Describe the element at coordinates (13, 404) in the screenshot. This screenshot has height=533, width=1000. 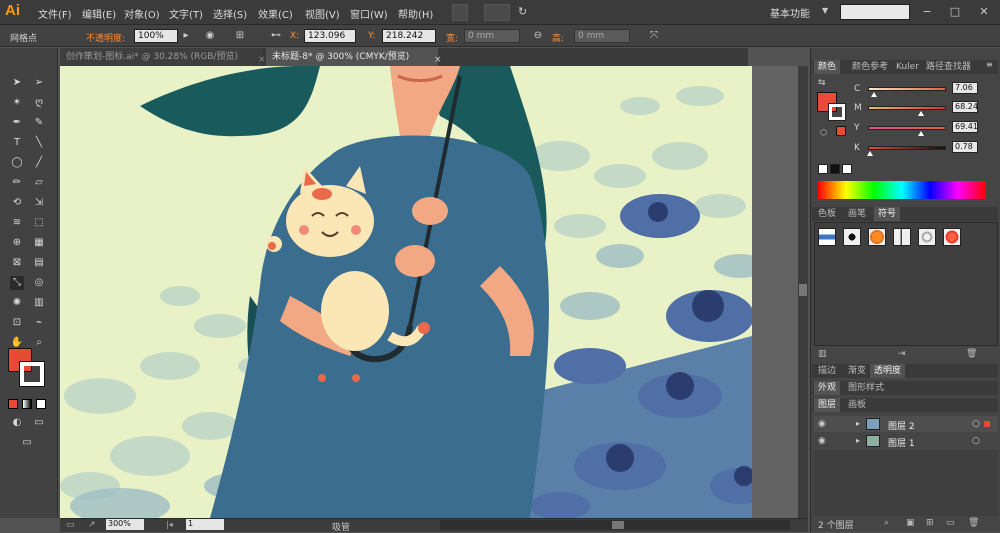
I see `color-mode-button` at that location.